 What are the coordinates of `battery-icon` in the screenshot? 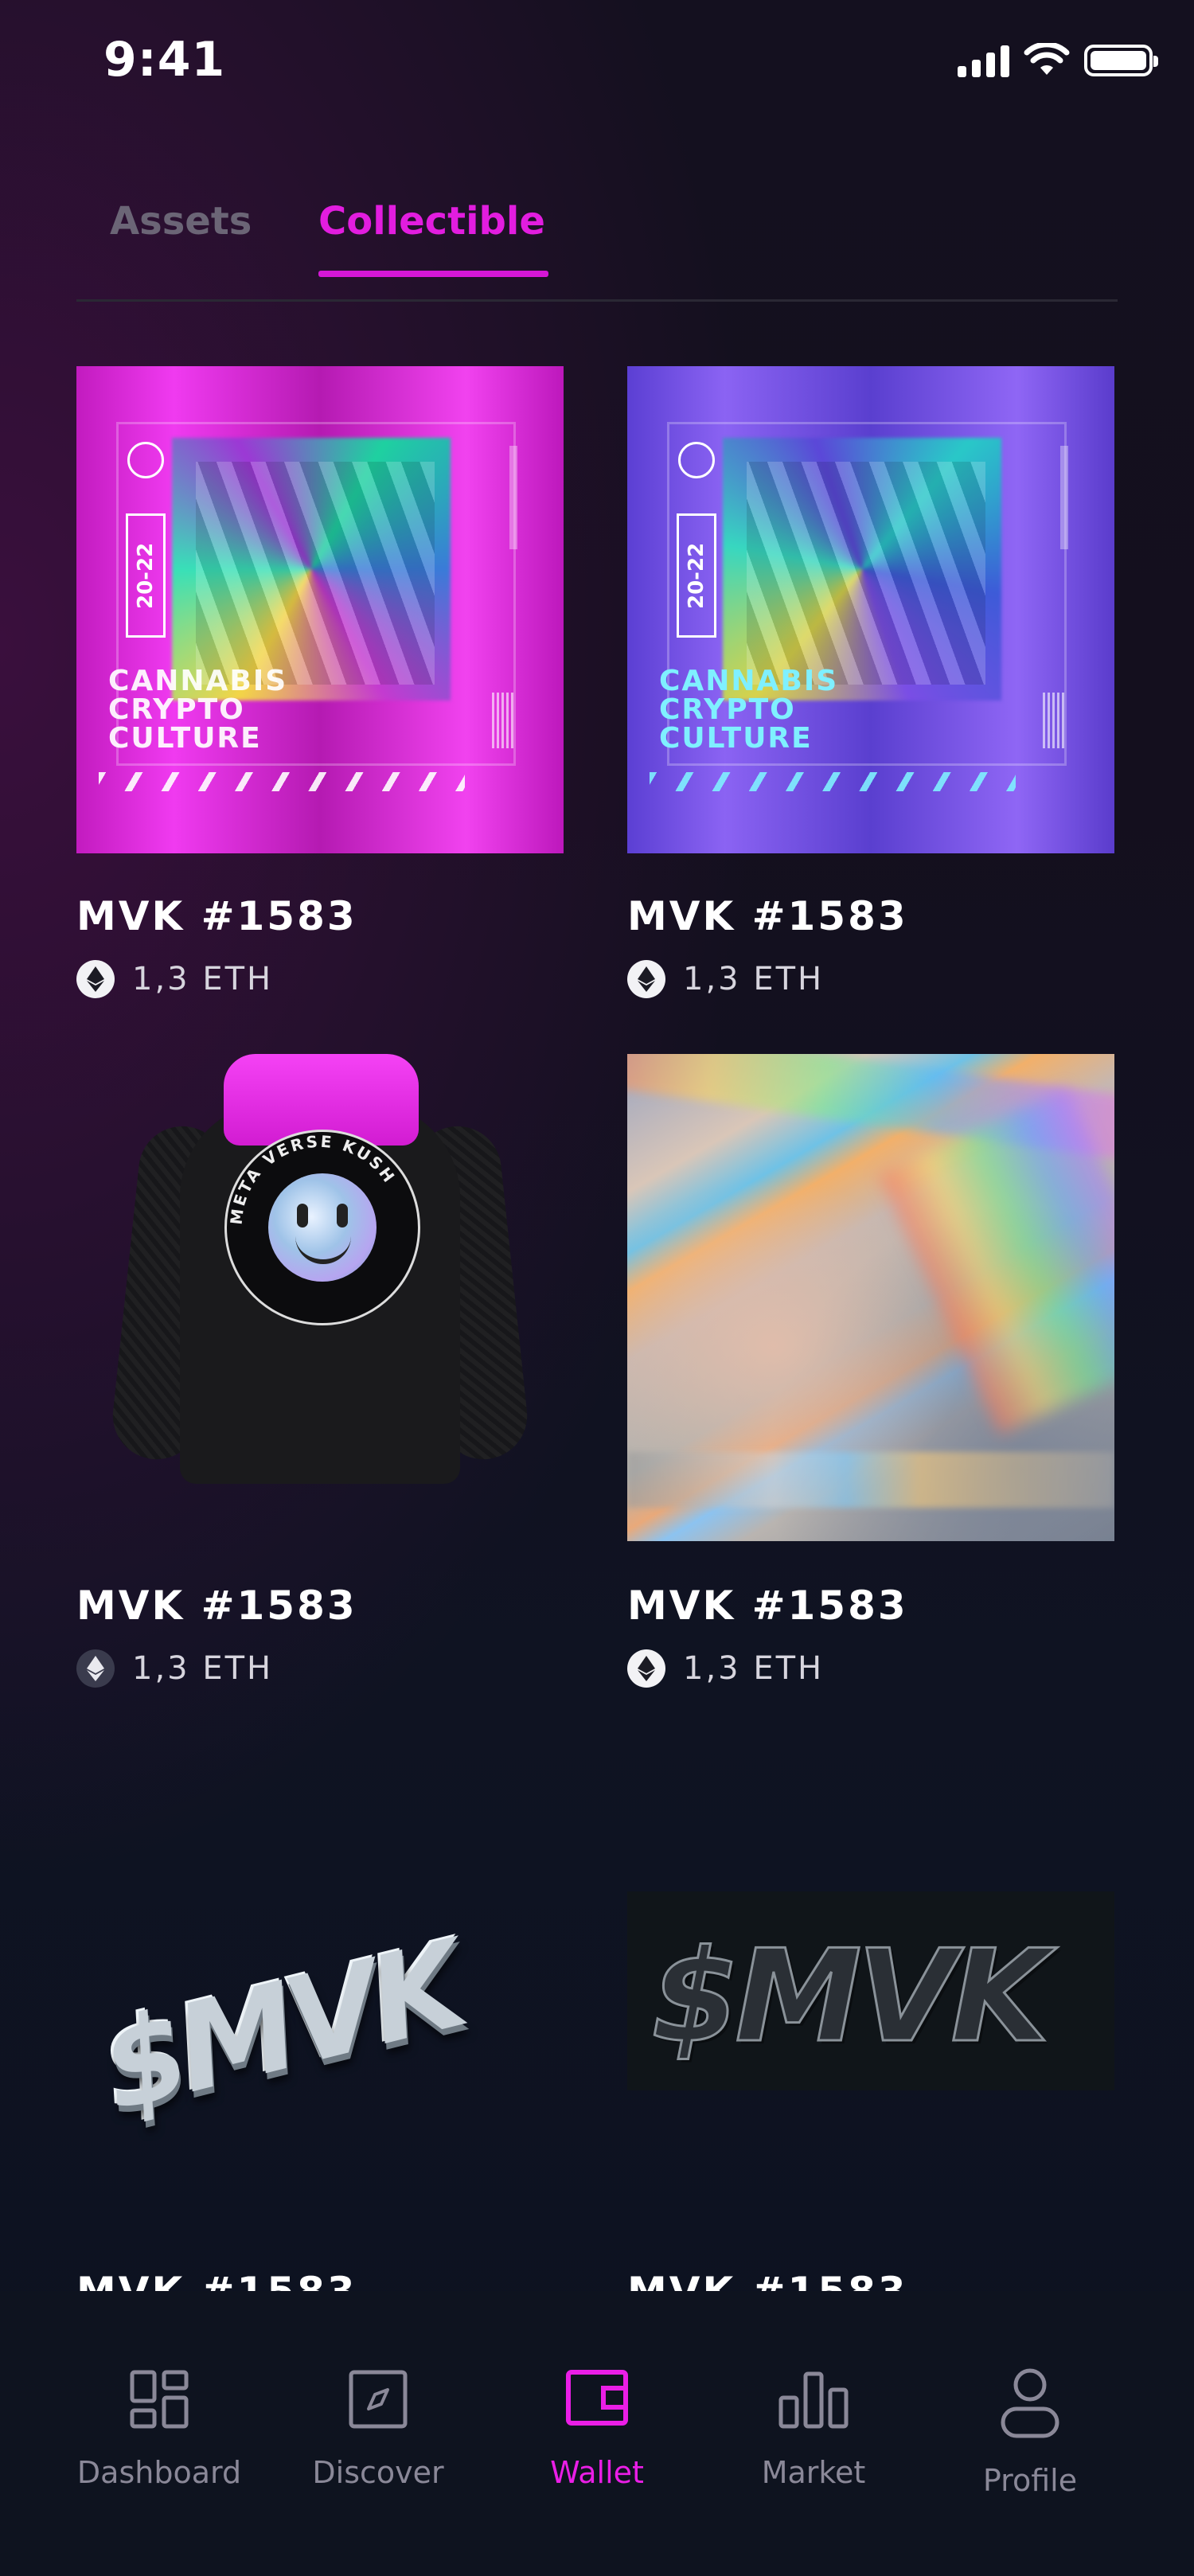 It's located at (1121, 60).